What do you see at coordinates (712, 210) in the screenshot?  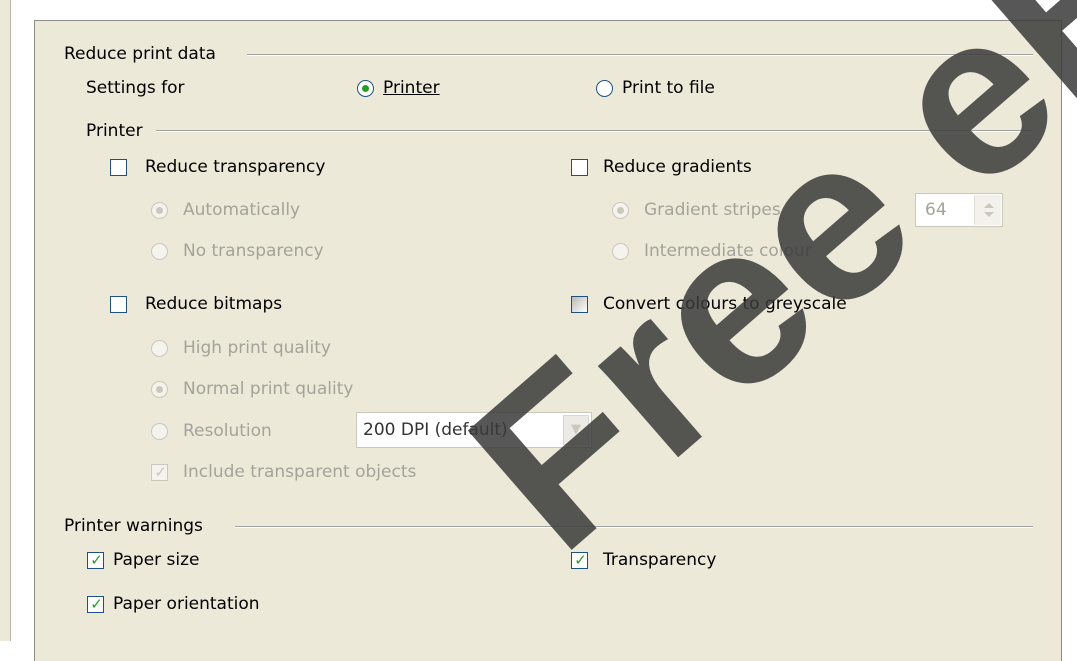 I see `gradient-stripes-label: Gradient stripes` at bounding box center [712, 210].